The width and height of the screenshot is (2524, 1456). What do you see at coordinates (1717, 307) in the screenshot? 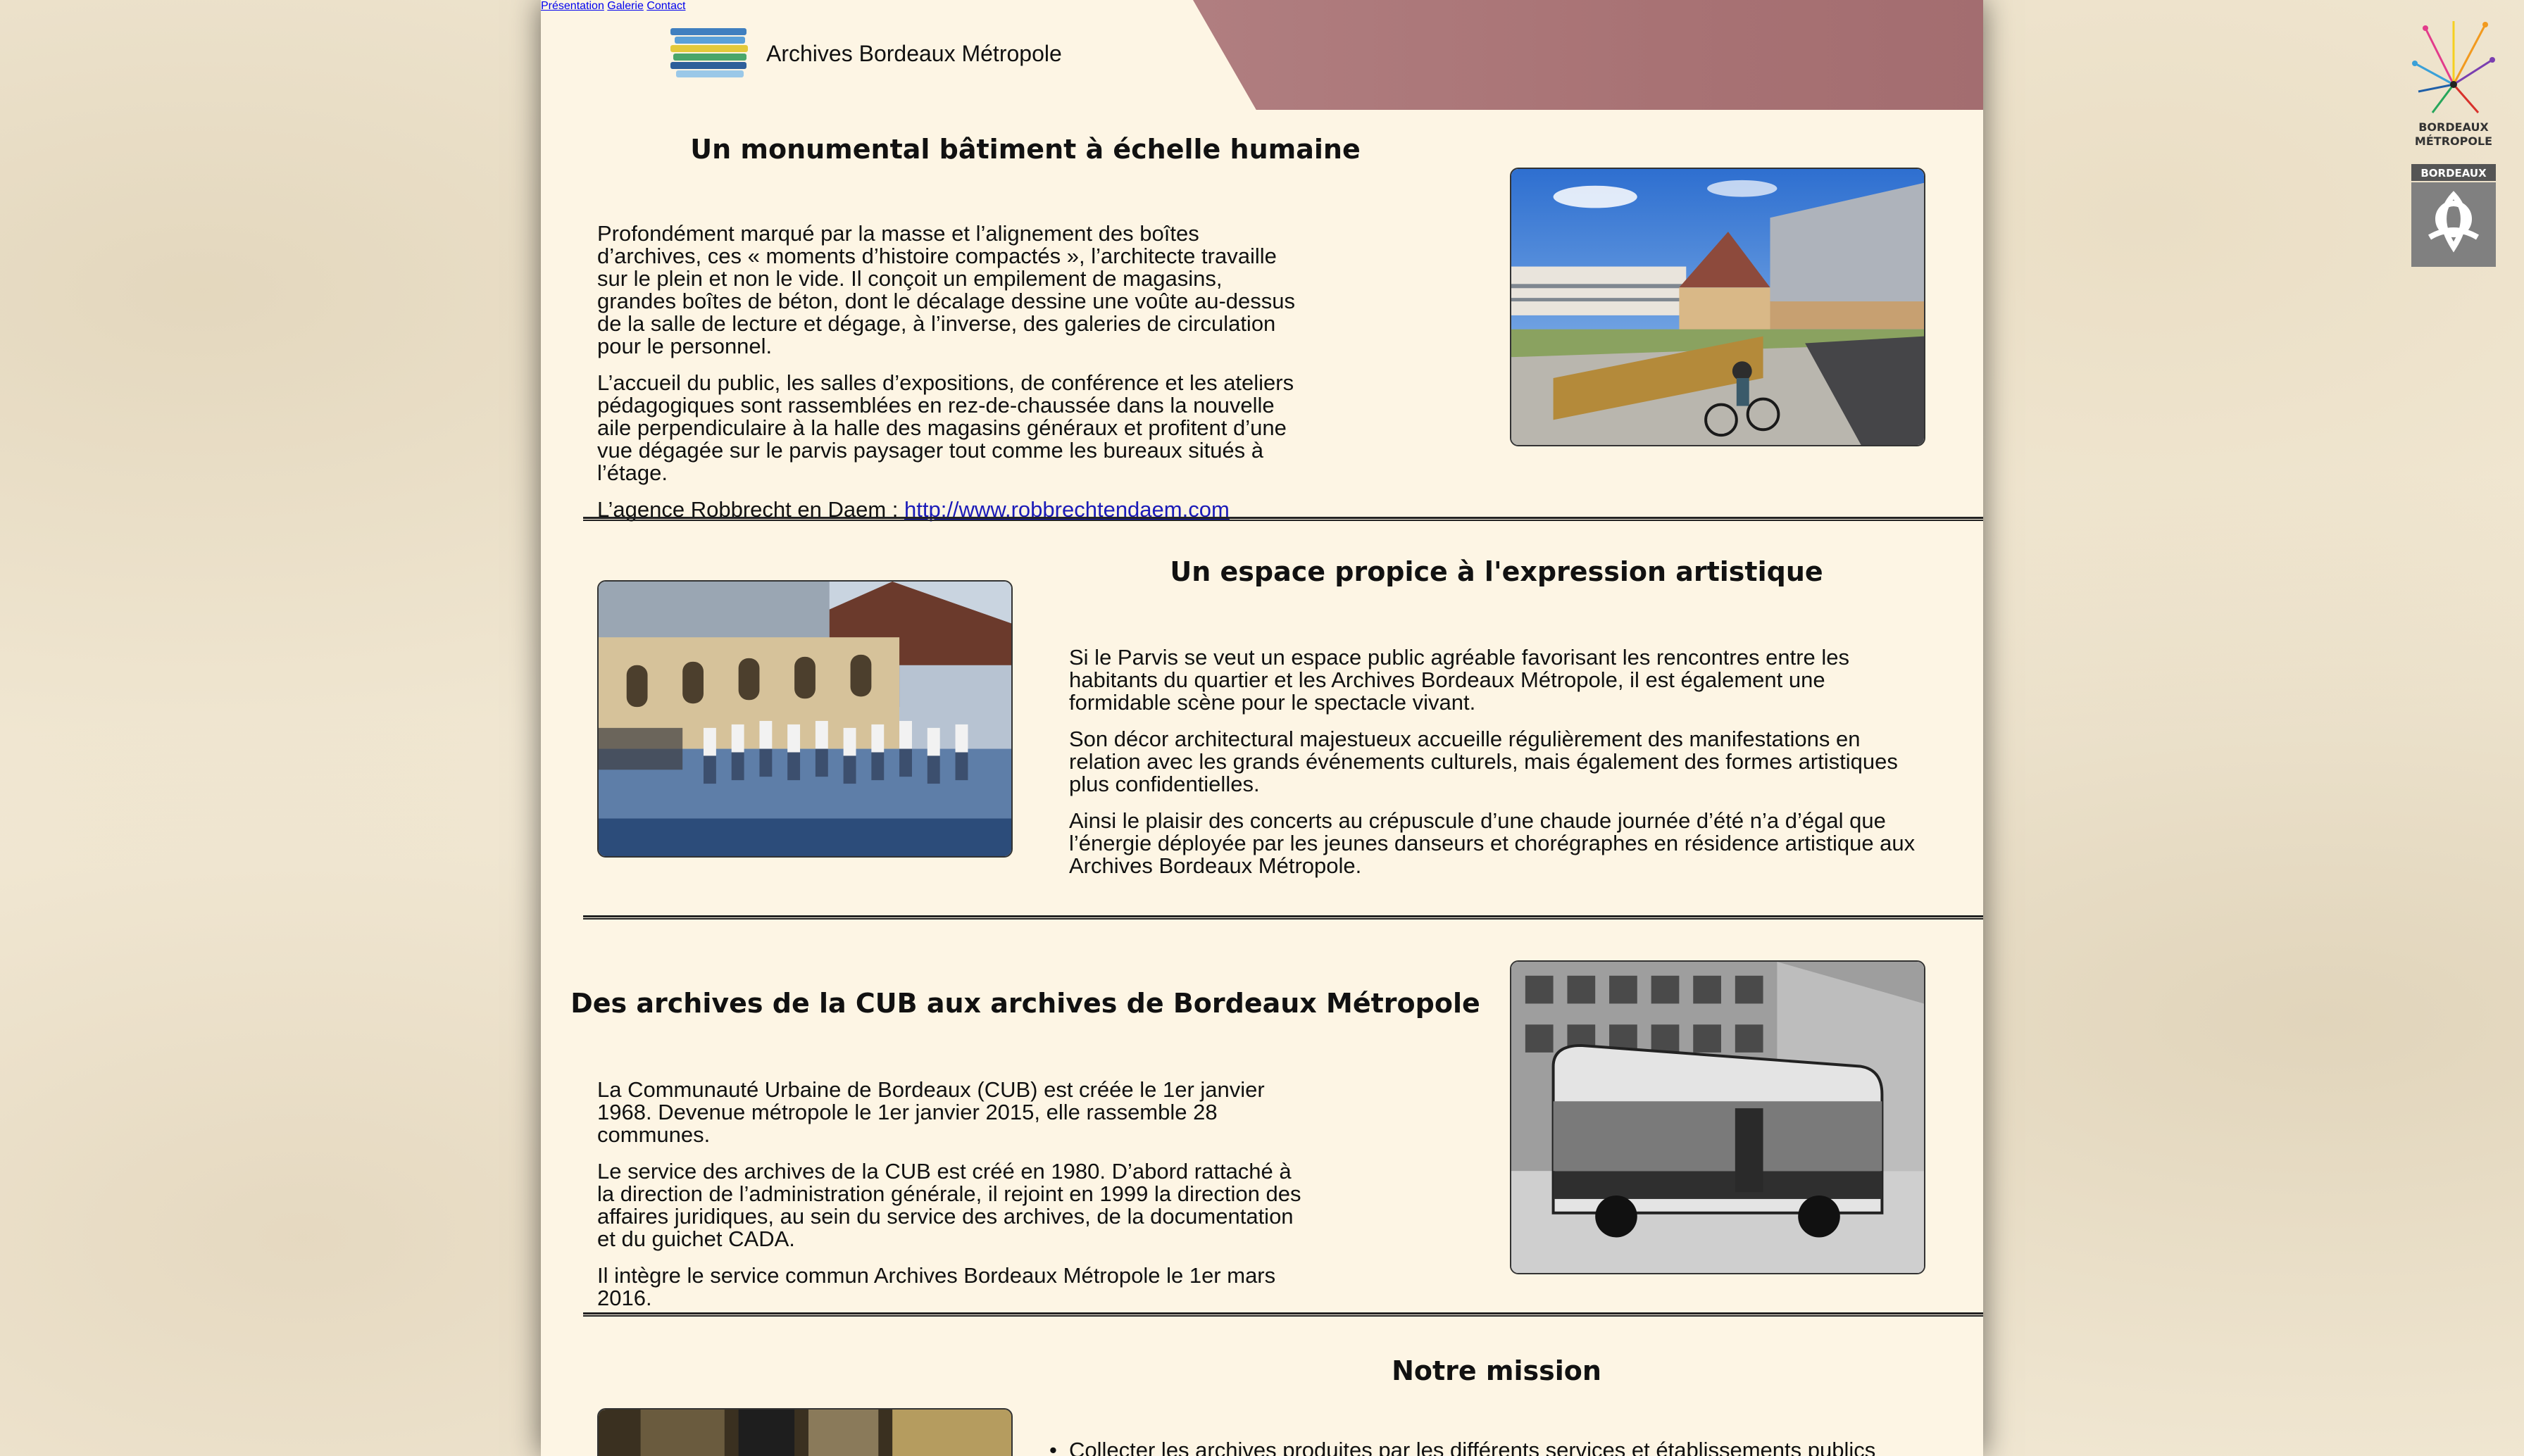
I see `building-photo` at bounding box center [1717, 307].